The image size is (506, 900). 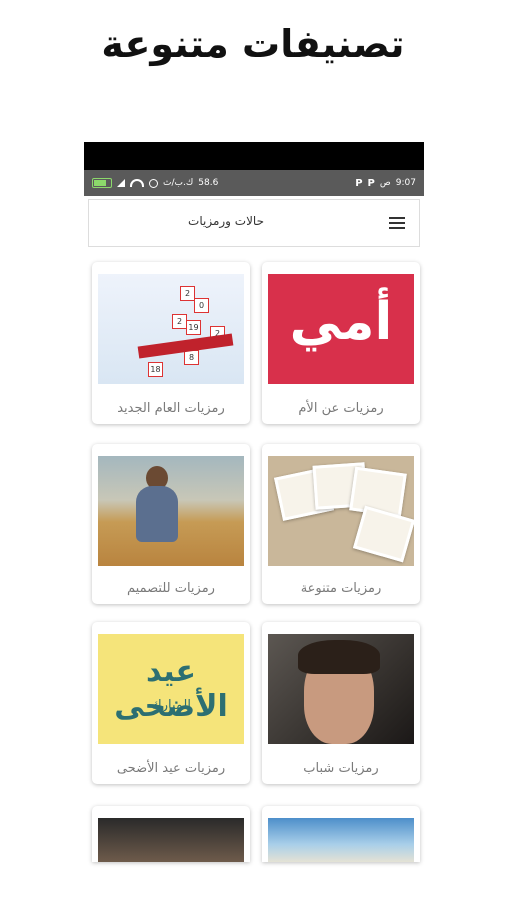 What do you see at coordinates (341, 840) in the screenshot?
I see `category-image-sky` at bounding box center [341, 840].